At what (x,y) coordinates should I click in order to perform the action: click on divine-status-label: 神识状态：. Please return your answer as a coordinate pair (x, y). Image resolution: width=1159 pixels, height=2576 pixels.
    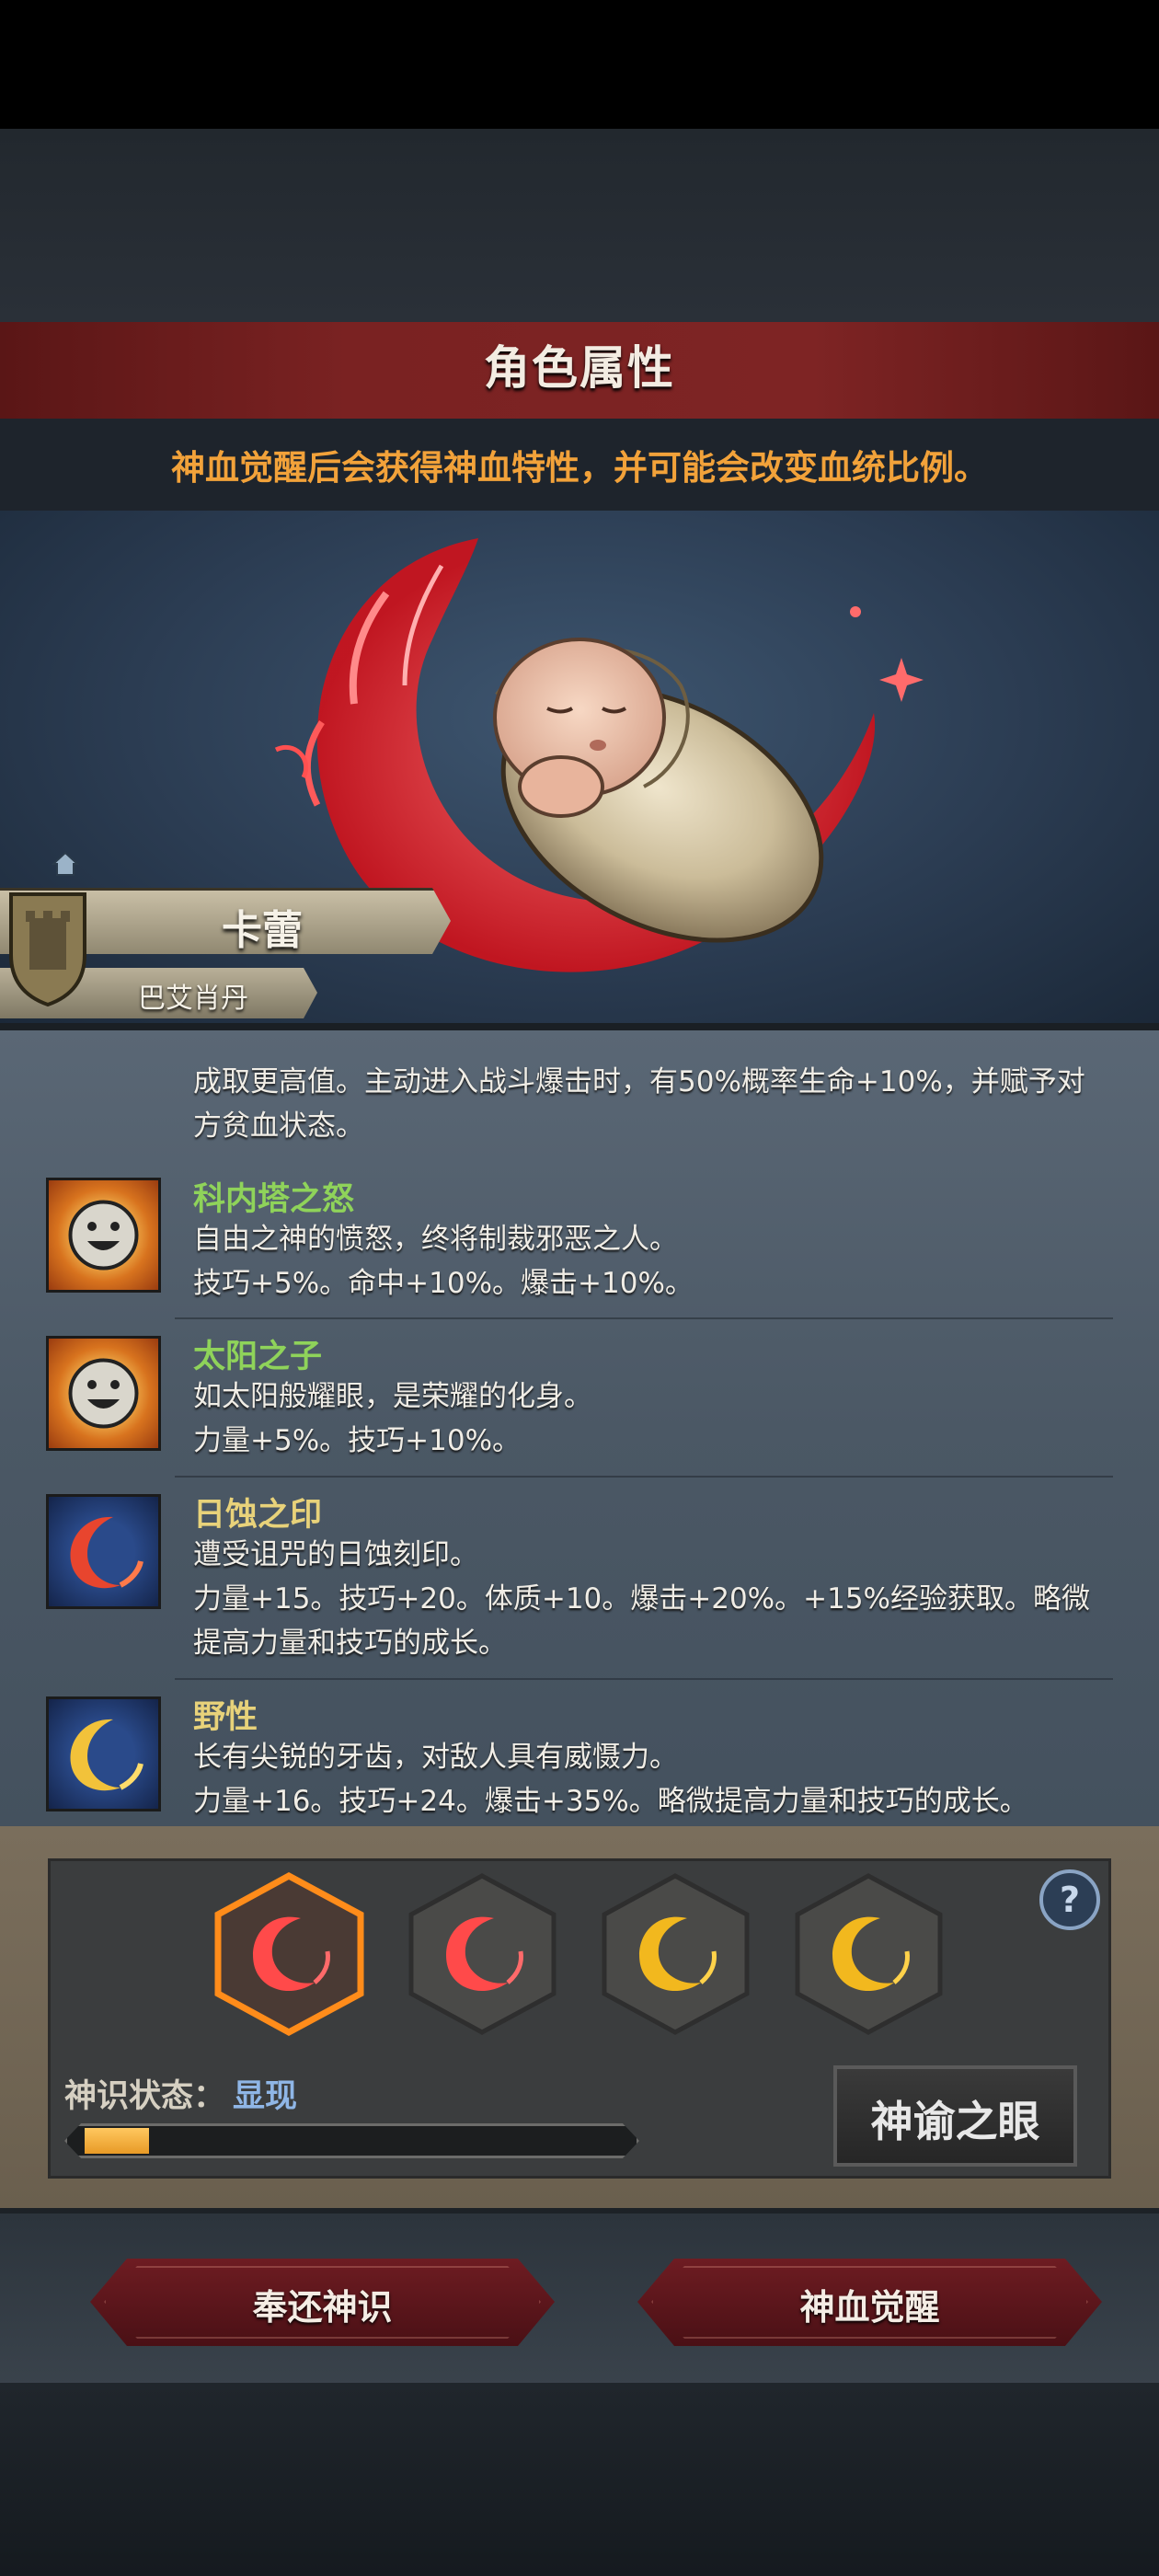
    Looking at the image, I should click on (145, 2096).